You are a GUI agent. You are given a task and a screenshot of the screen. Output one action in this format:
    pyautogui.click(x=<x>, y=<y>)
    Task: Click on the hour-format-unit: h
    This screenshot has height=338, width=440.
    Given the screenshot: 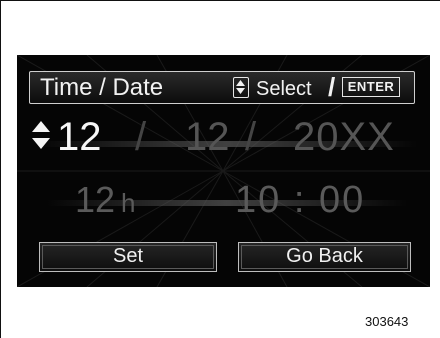 What is the action you would take?
    pyautogui.click(x=128, y=203)
    